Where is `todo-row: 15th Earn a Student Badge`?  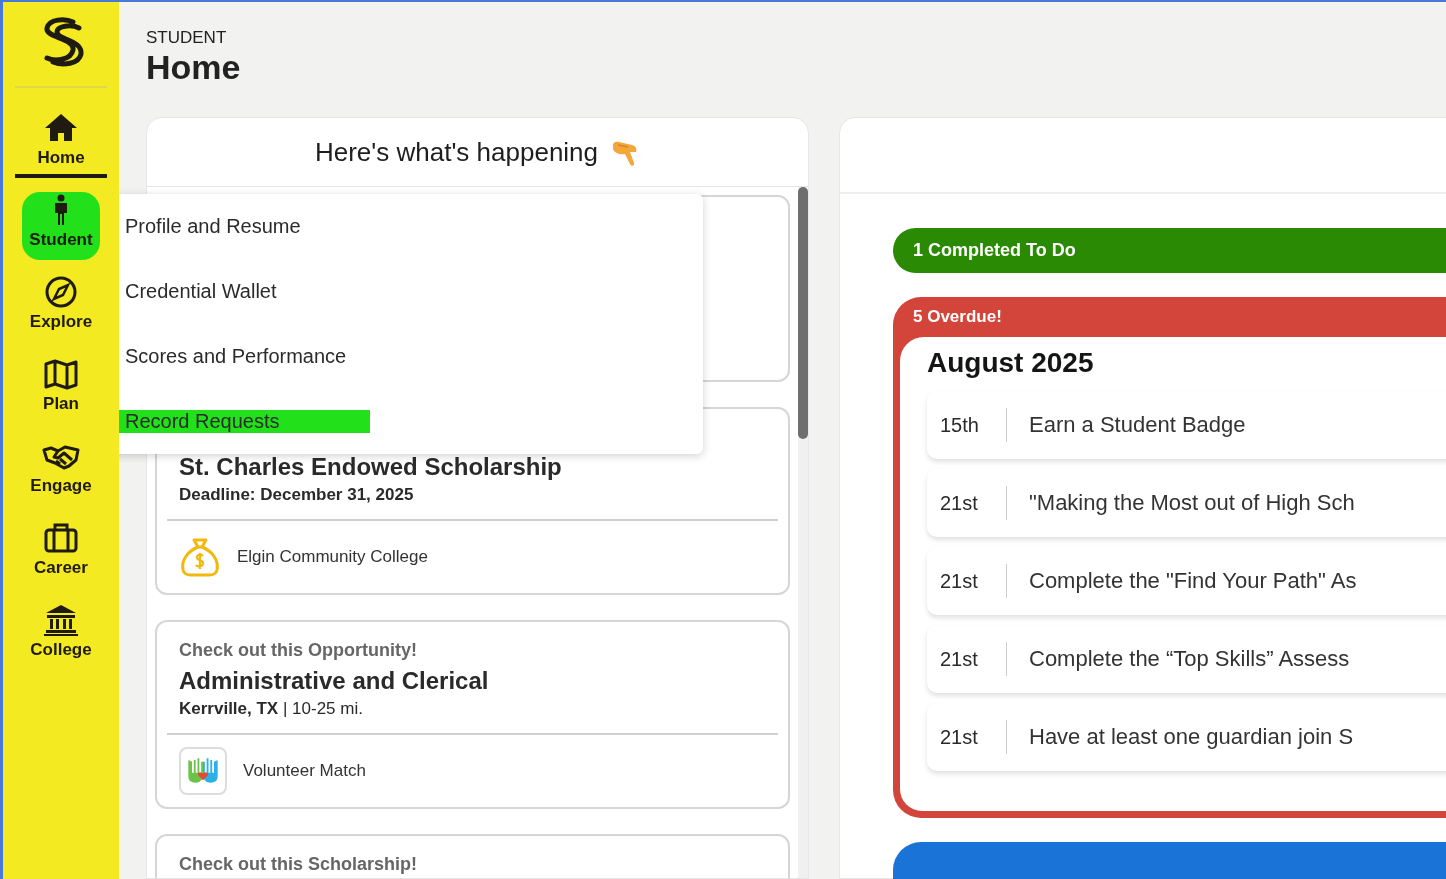
todo-row: 15th Earn a Student Badge is located at coordinates (1186, 425).